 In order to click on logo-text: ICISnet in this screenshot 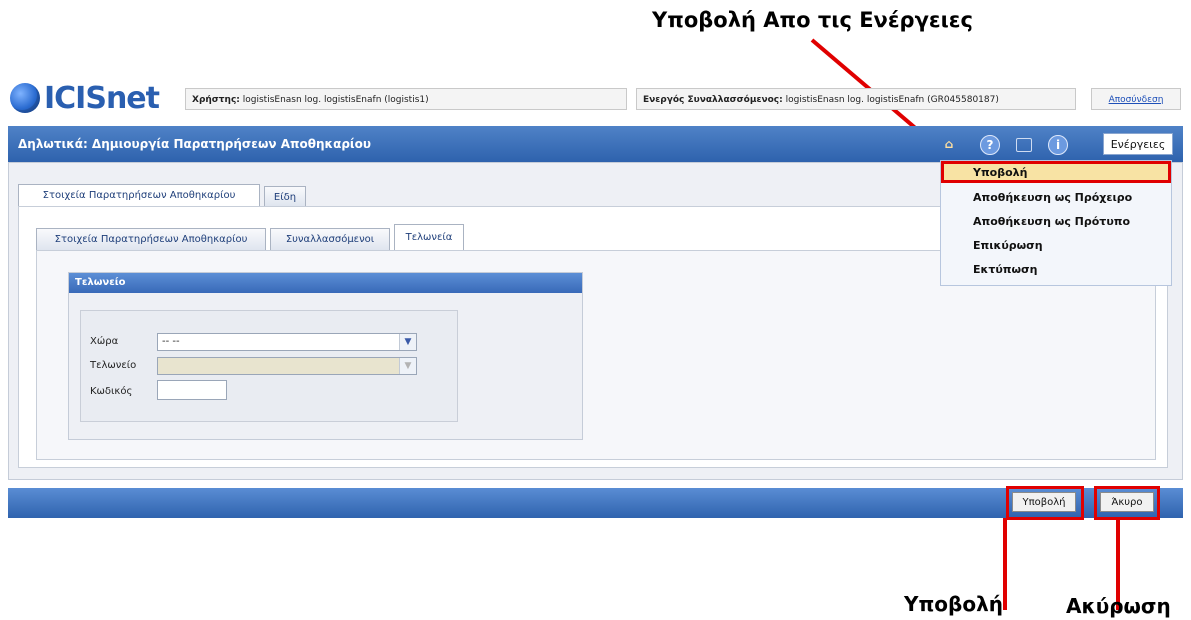, I will do `click(102, 98)`.